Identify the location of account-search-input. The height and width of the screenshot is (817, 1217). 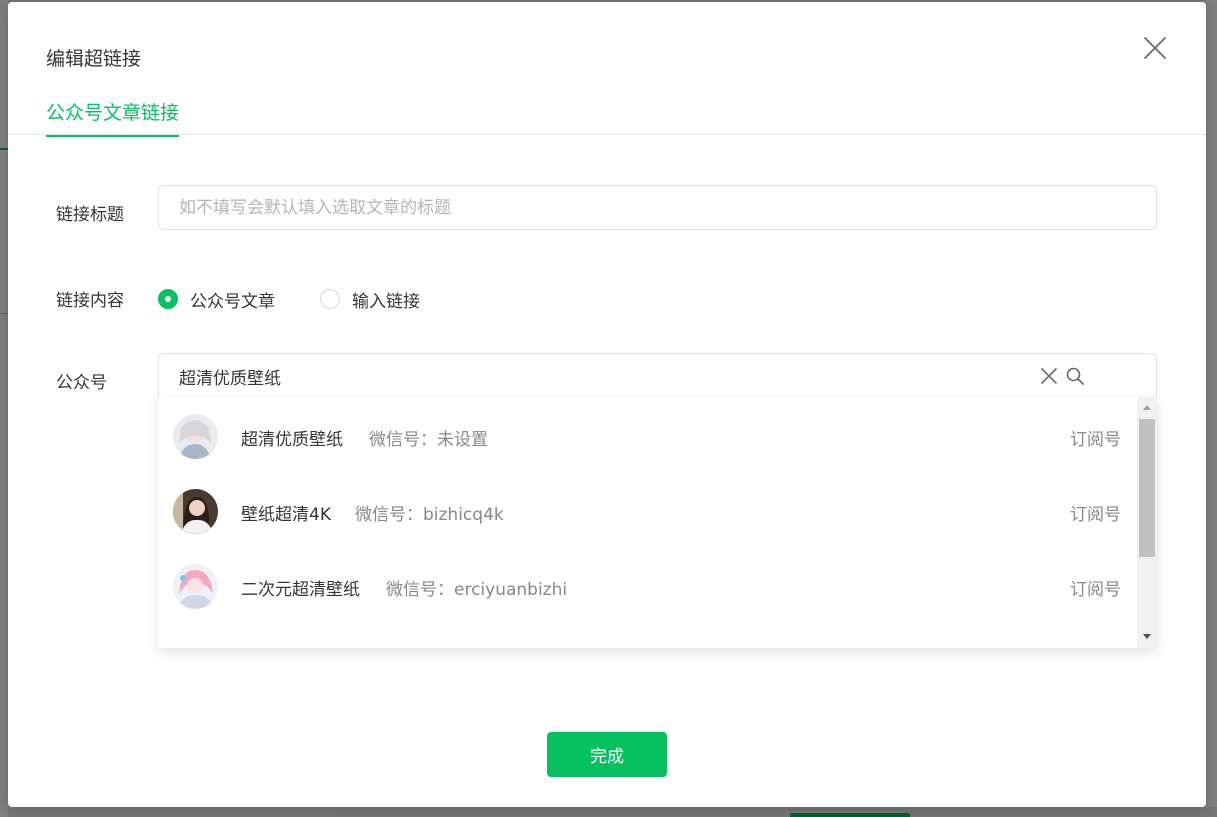
(594, 376).